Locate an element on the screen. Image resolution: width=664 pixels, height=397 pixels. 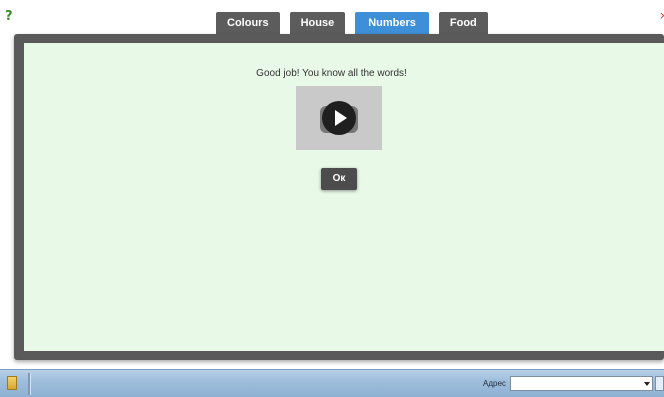
tab-colours: Colours is located at coordinates (248, 23).